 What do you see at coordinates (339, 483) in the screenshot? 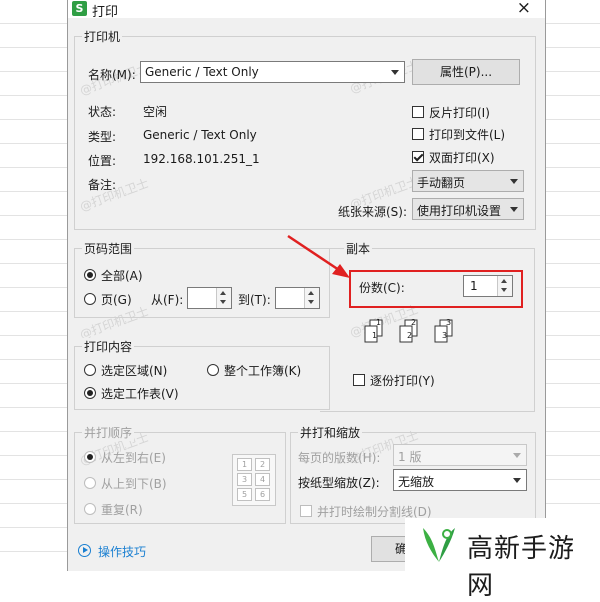
I see `scale-to-paper-label: 按纸型缩放(Z):` at bounding box center [339, 483].